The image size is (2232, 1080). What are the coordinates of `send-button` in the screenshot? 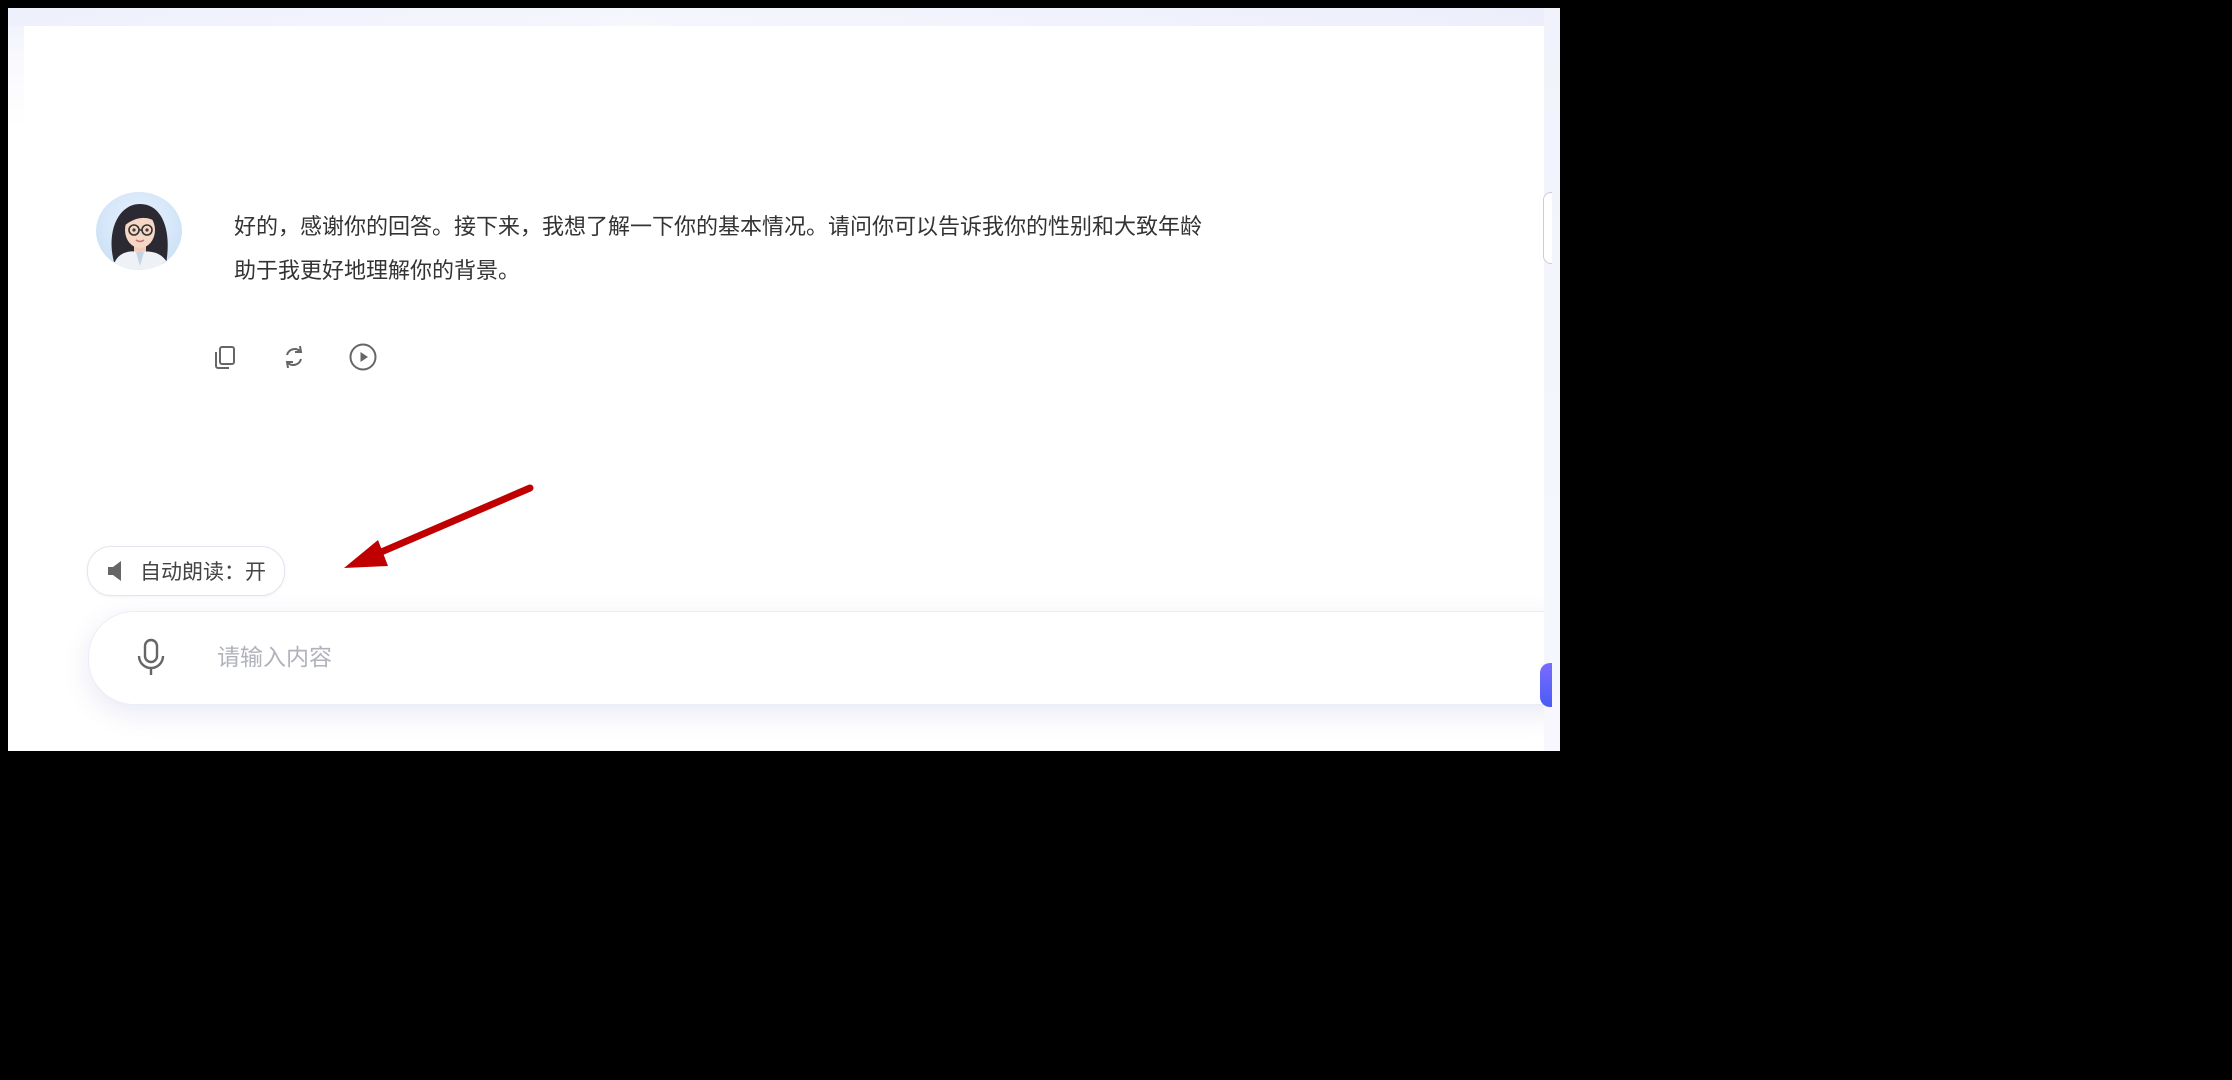 It's located at (1546, 685).